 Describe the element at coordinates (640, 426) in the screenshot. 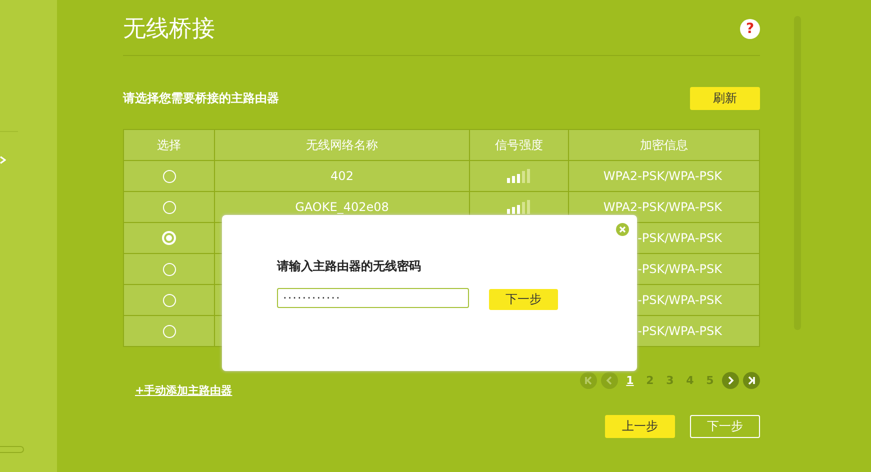

I see `step-button: 上一步` at that location.